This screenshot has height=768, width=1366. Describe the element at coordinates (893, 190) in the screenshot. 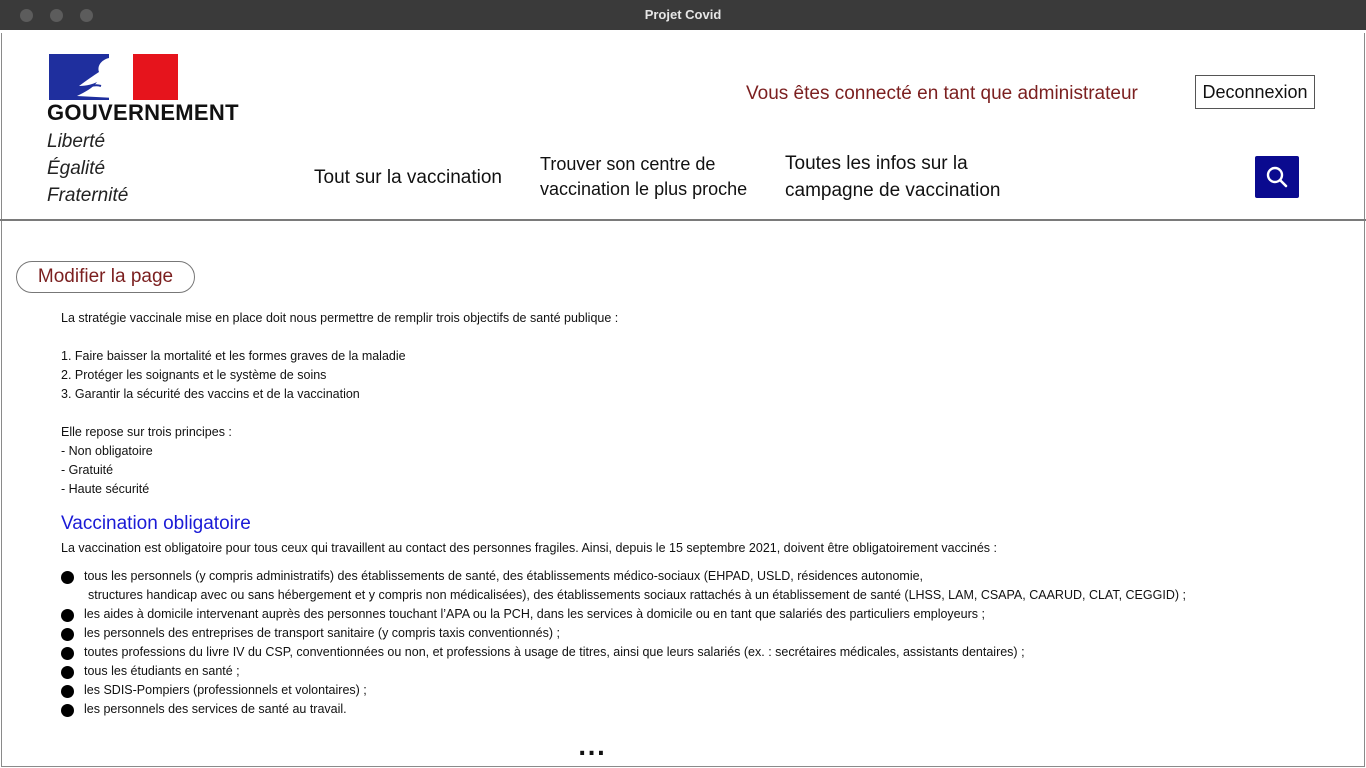

I see `nav-item-campaign-info-line2: campagne de vaccination` at that location.